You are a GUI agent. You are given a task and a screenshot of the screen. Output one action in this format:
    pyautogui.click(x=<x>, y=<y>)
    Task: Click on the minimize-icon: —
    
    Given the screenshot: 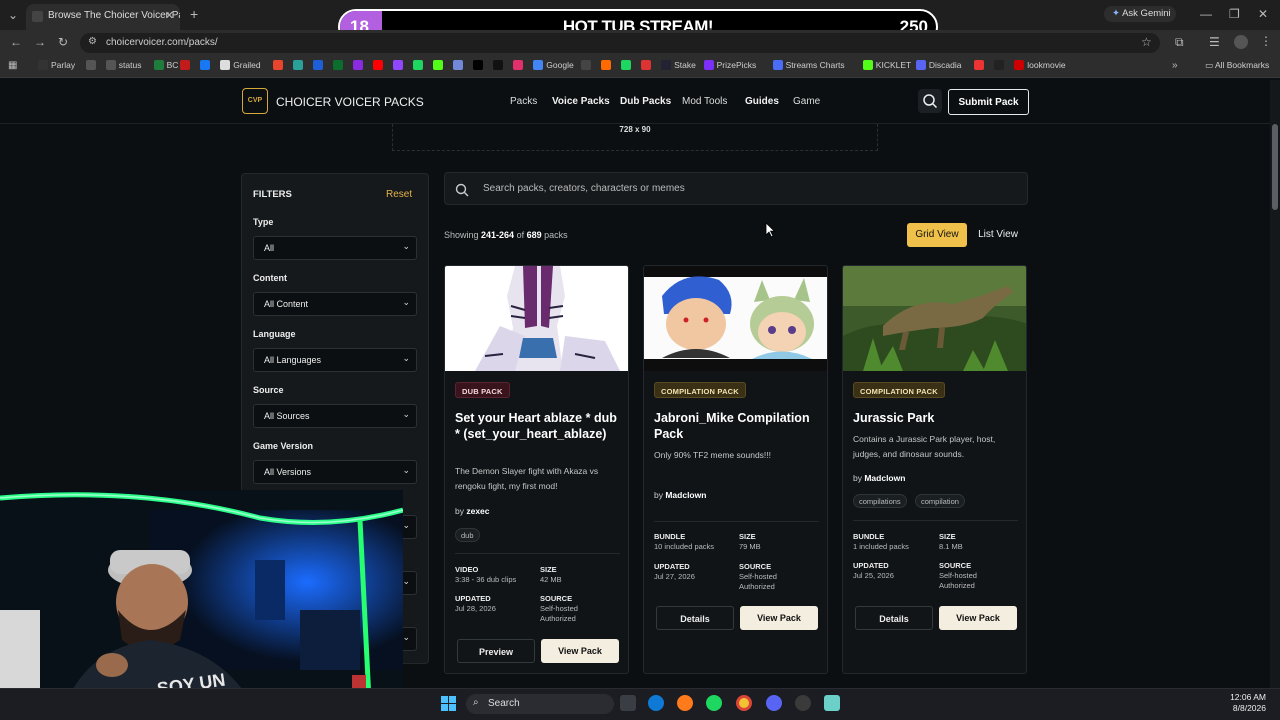 What is the action you would take?
    pyautogui.click(x=1206, y=14)
    